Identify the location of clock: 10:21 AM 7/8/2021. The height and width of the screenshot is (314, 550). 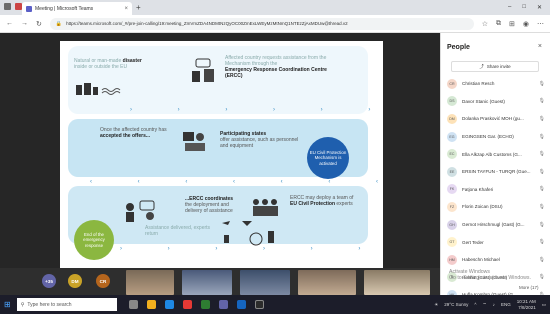
(526, 304).